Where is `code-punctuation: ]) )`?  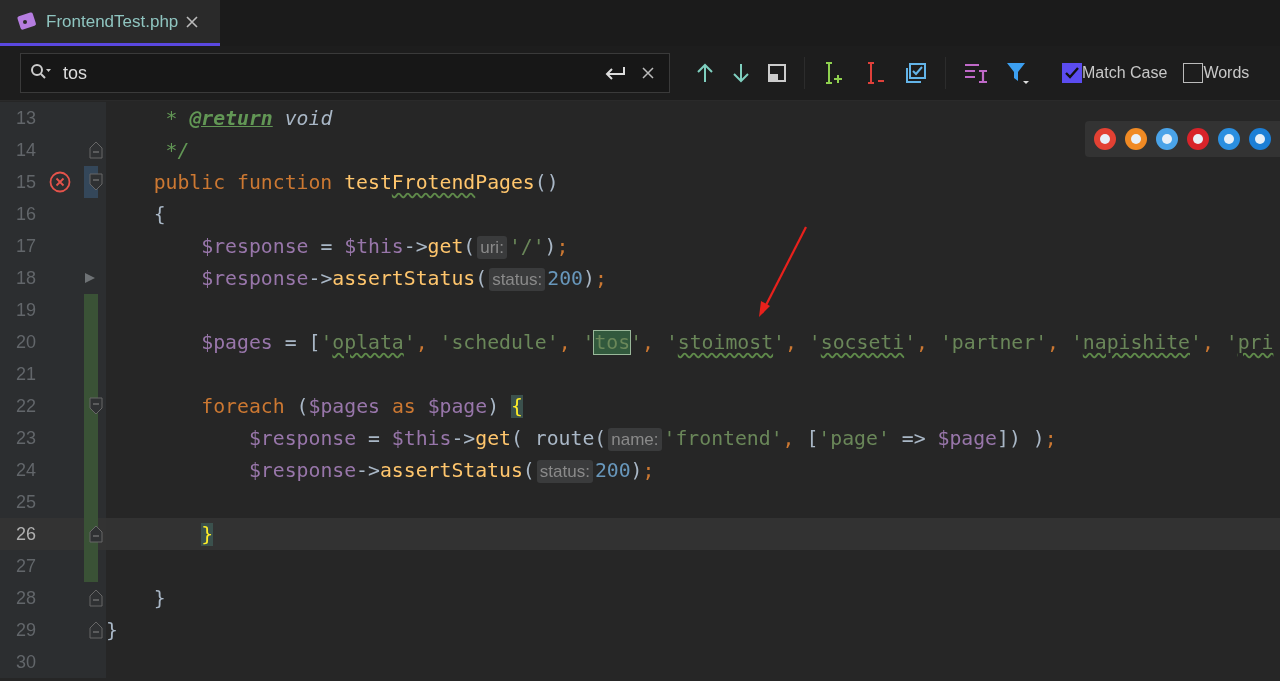
code-punctuation: ]) ) is located at coordinates (1021, 438).